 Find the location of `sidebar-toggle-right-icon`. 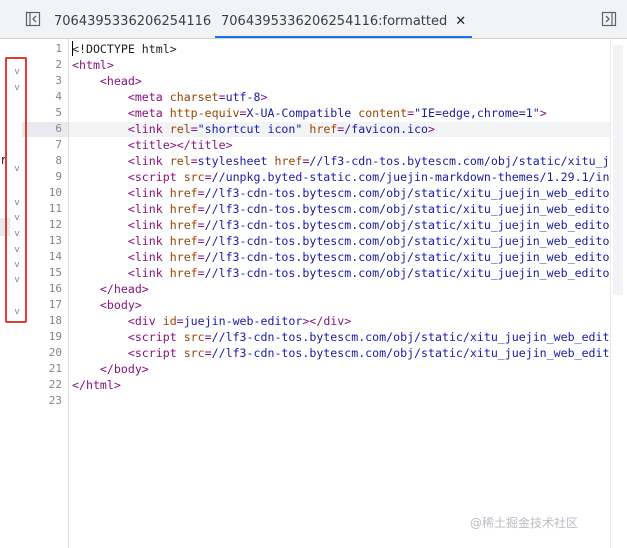

sidebar-toggle-right-icon is located at coordinates (609, 19).